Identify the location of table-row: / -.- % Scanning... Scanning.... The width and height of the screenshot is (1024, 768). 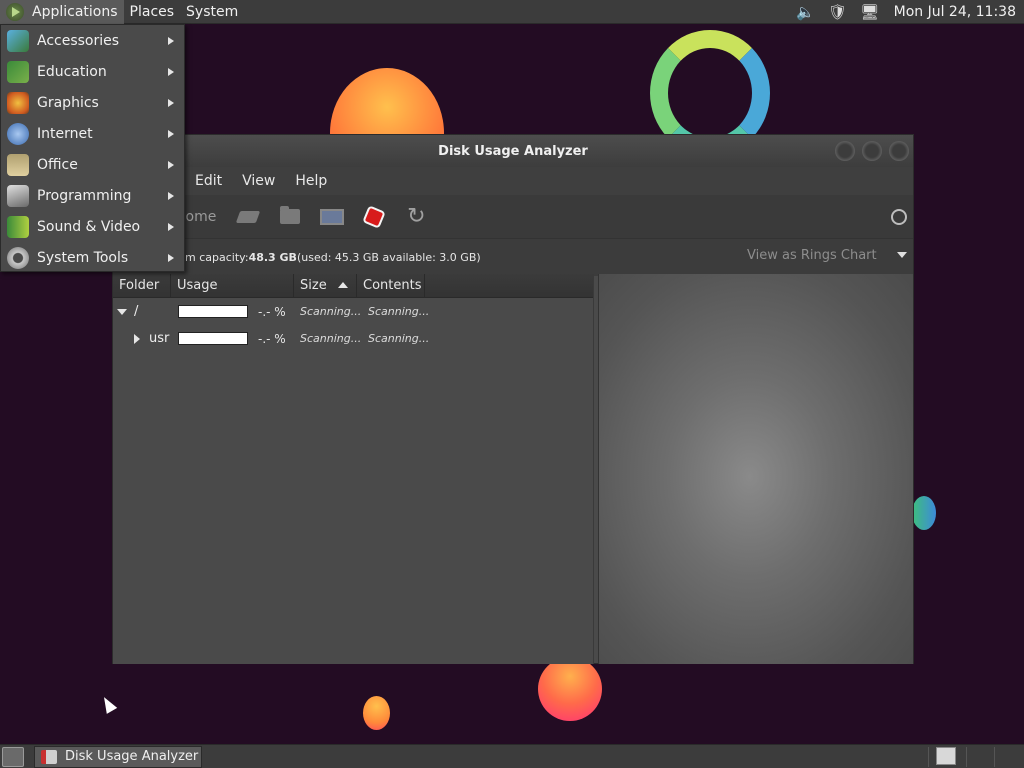
(353, 311).